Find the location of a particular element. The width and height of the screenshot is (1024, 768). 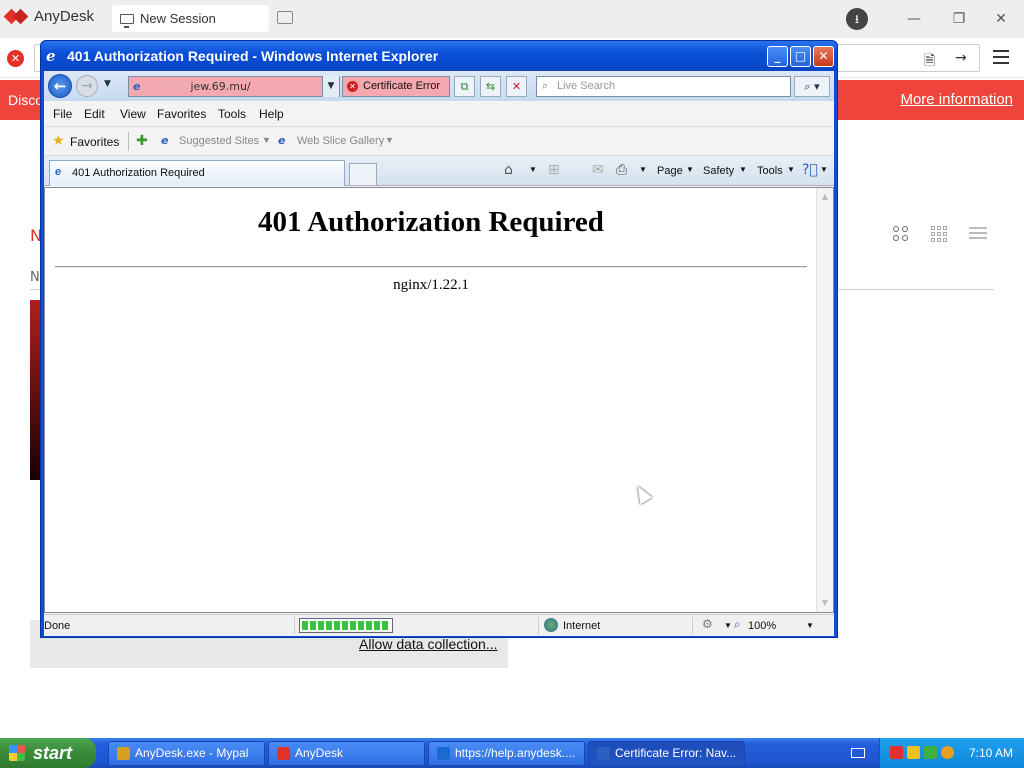

section-subheading: N is located at coordinates (35, 277).